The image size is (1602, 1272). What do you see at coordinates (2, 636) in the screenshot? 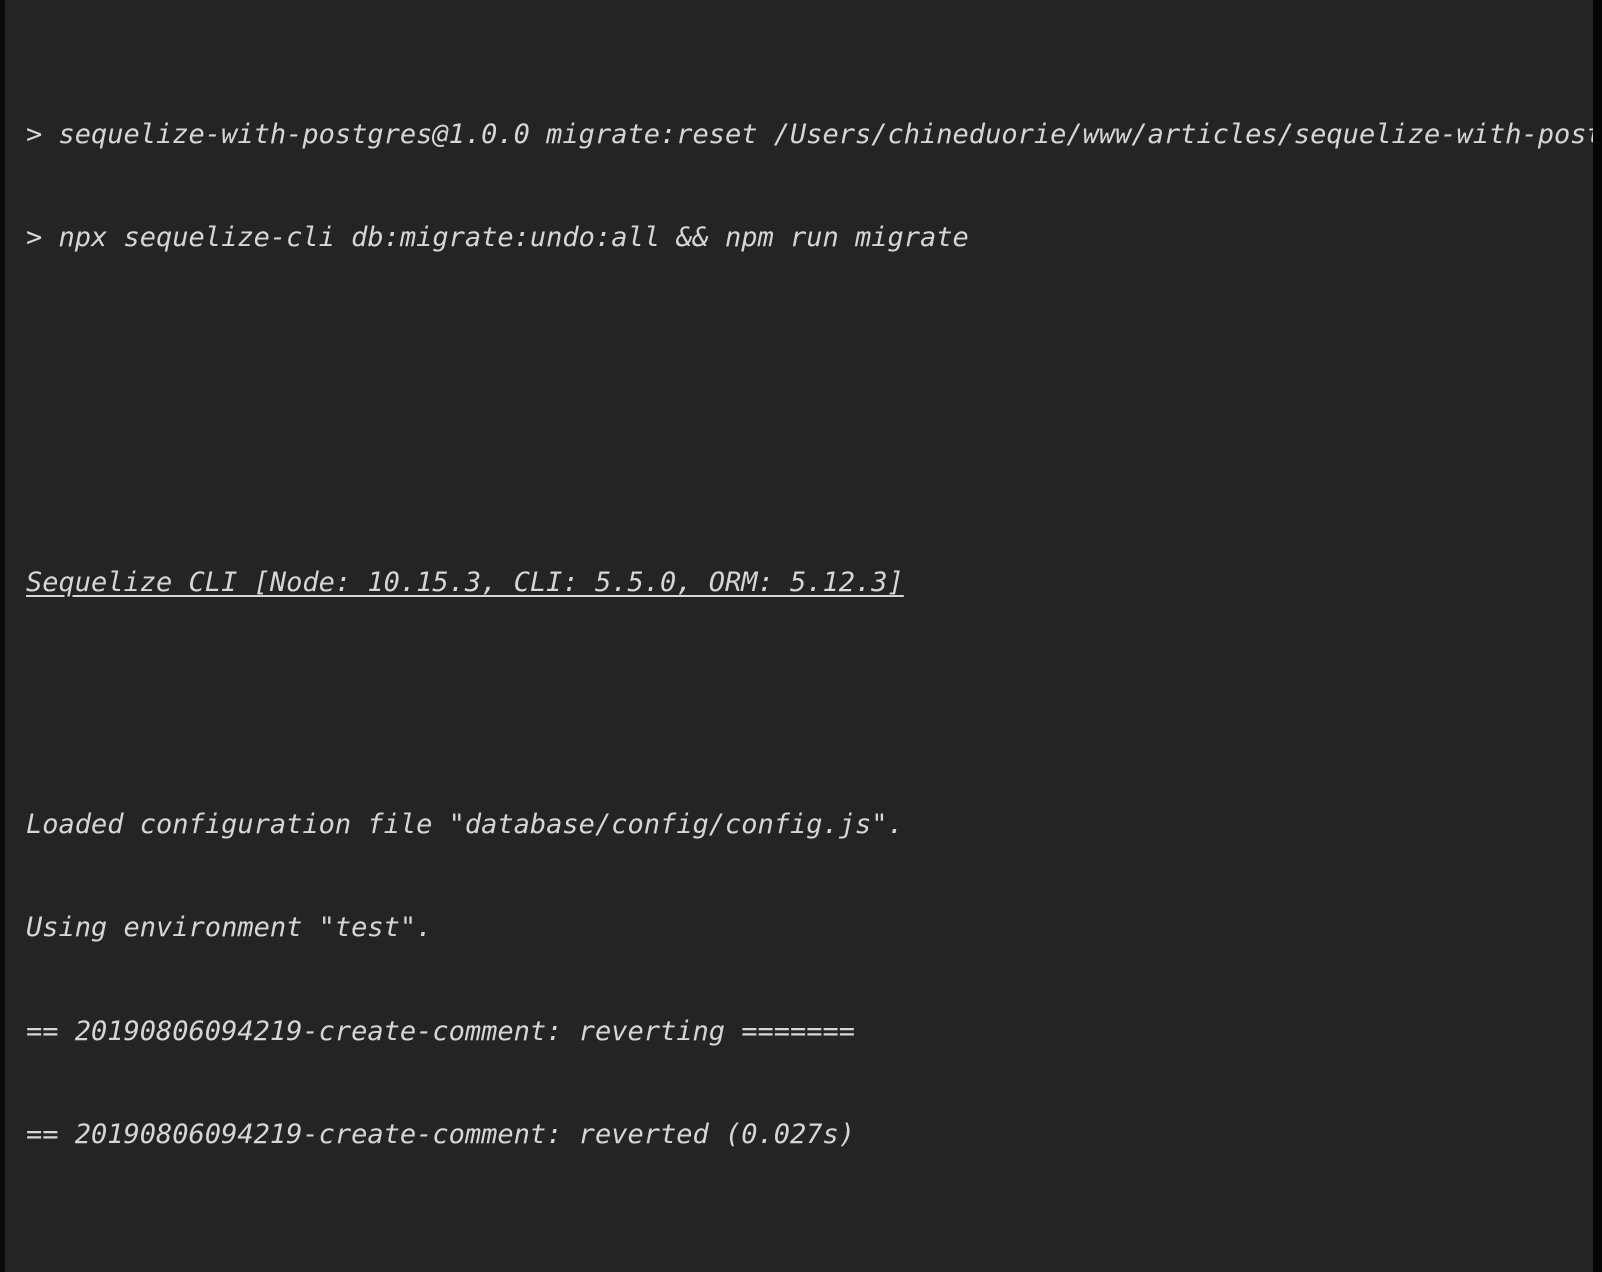
I see `terminal-left-gutter` at bounding box center [2, 636].